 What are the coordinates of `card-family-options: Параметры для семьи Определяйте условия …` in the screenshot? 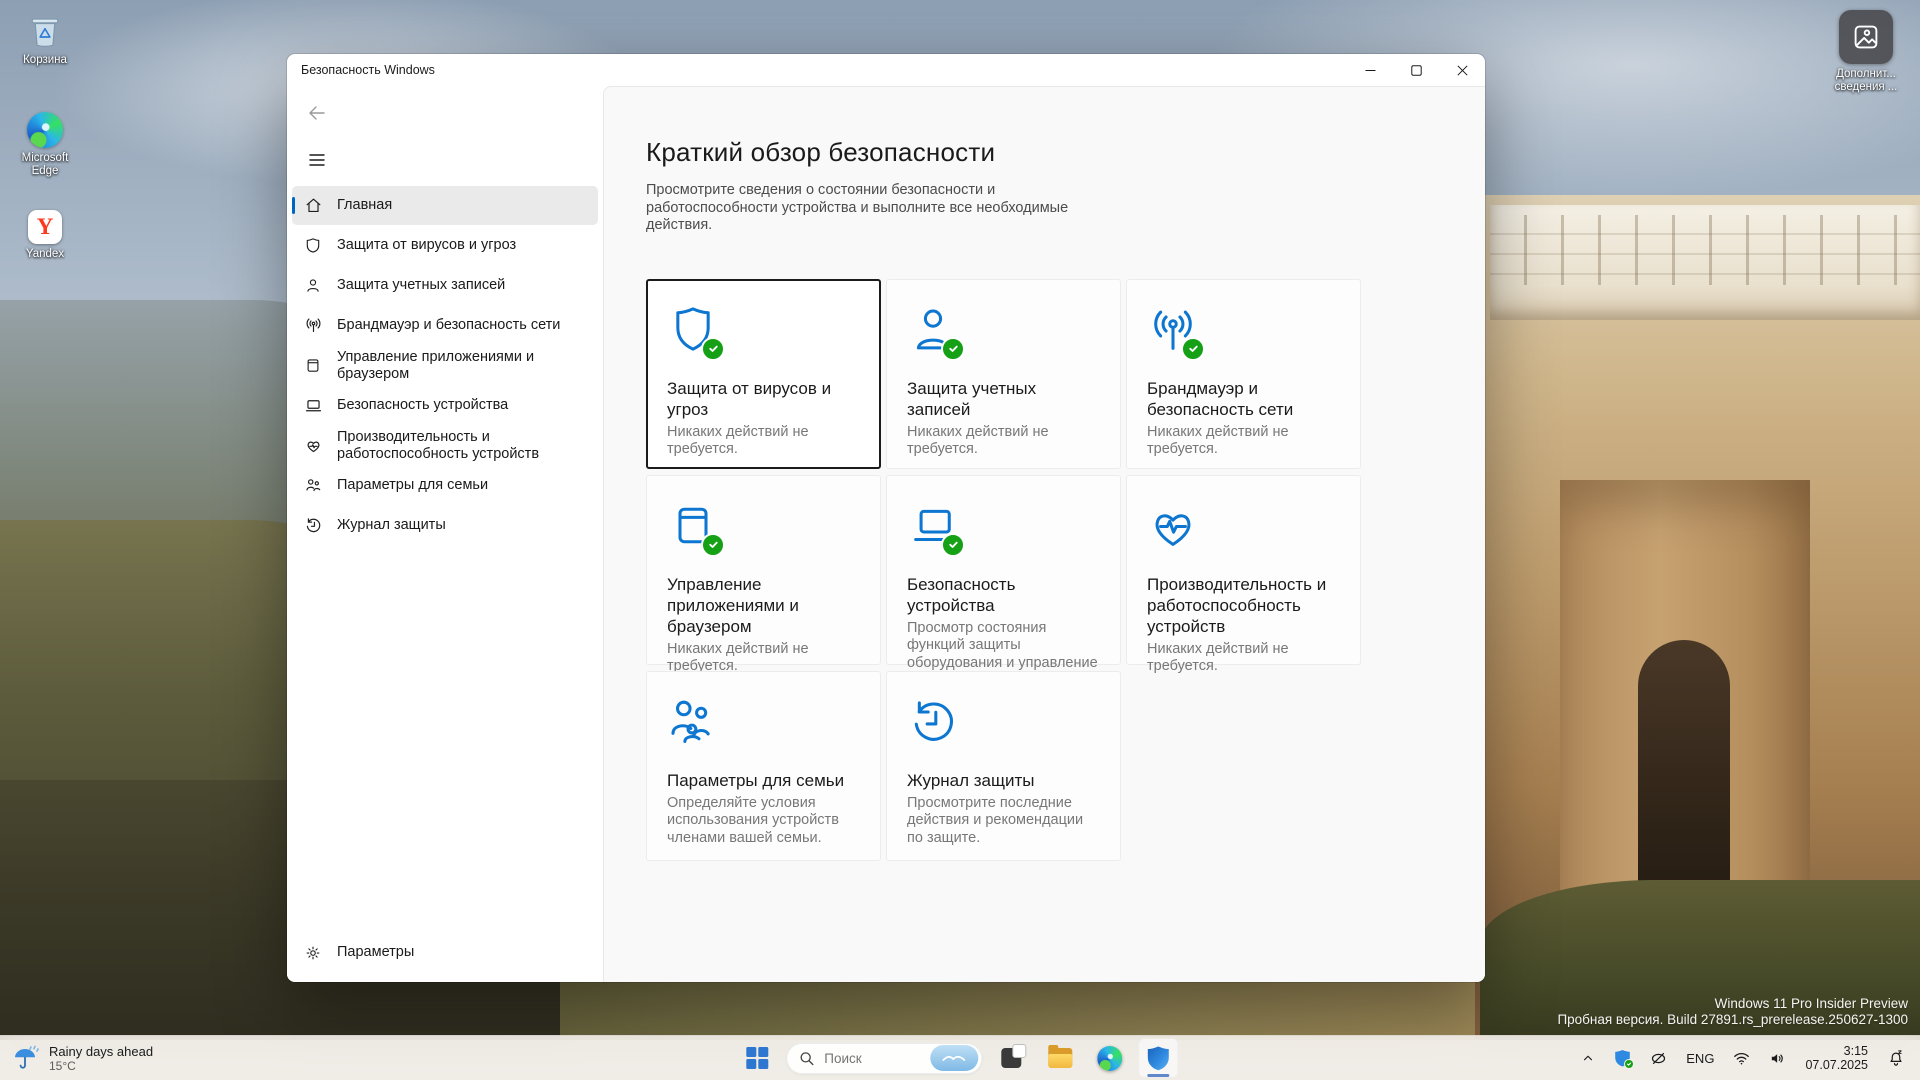 It's located at (763, 765).